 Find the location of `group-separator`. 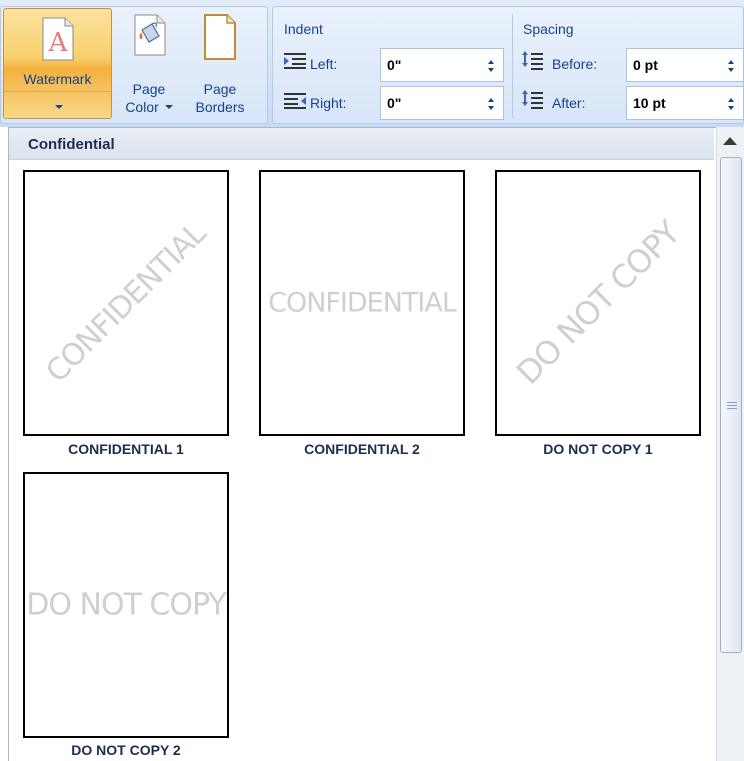

group-separator is located at coordinates (512, 66).